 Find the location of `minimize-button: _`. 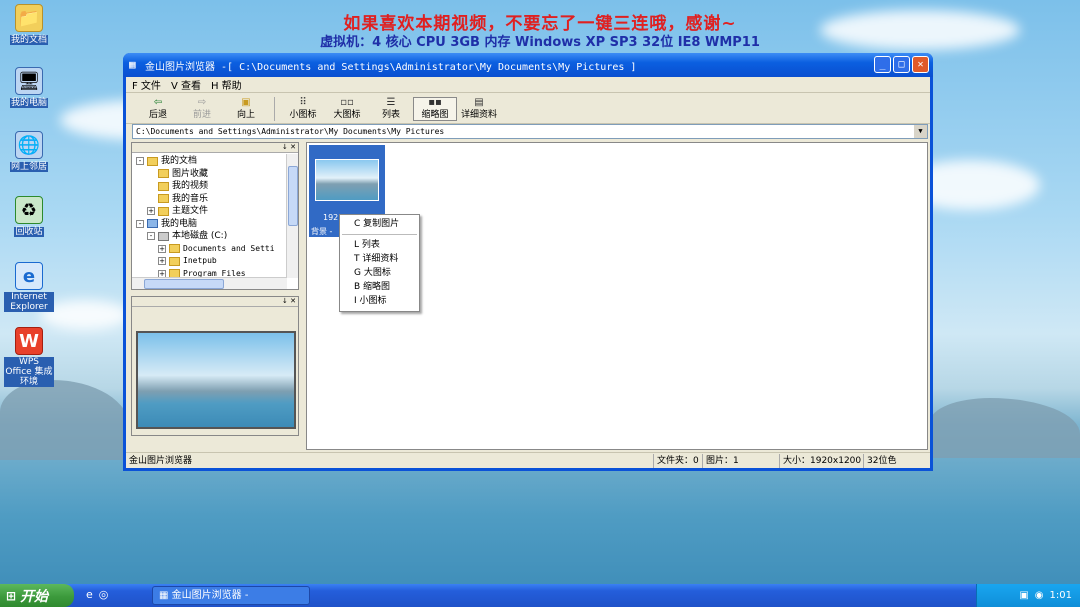

minimize-button: _ is located at coordinates (882, 64).